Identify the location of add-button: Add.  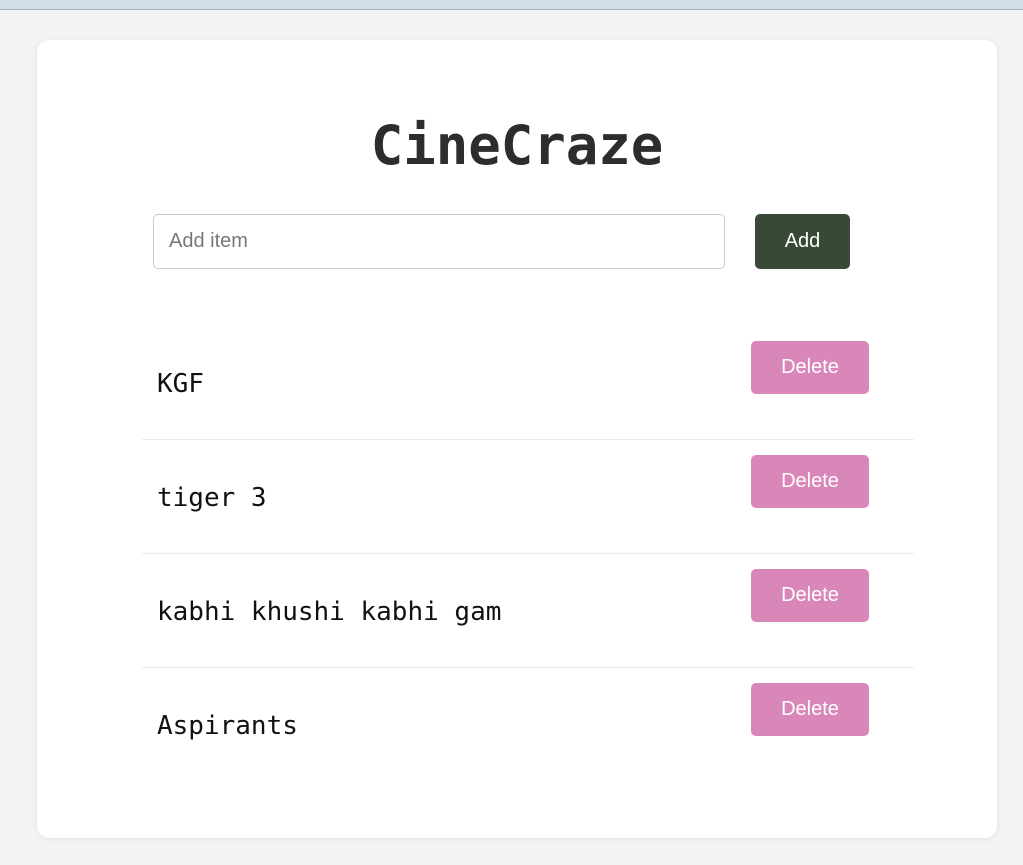
(802, 241).